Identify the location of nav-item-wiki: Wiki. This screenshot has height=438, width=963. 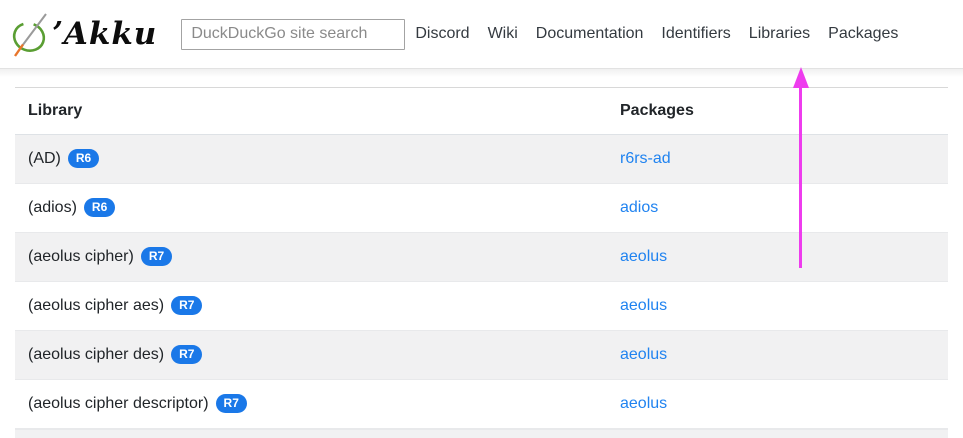
(503, 34).